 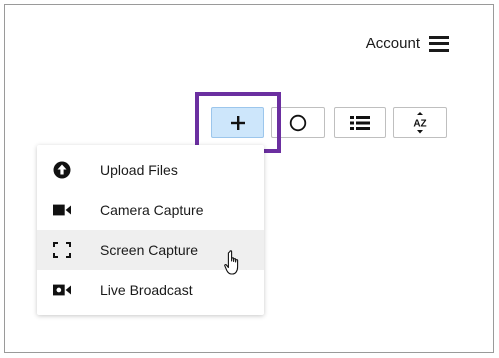 I want to click on svg-text: AZ, so click(x=419, y=123).